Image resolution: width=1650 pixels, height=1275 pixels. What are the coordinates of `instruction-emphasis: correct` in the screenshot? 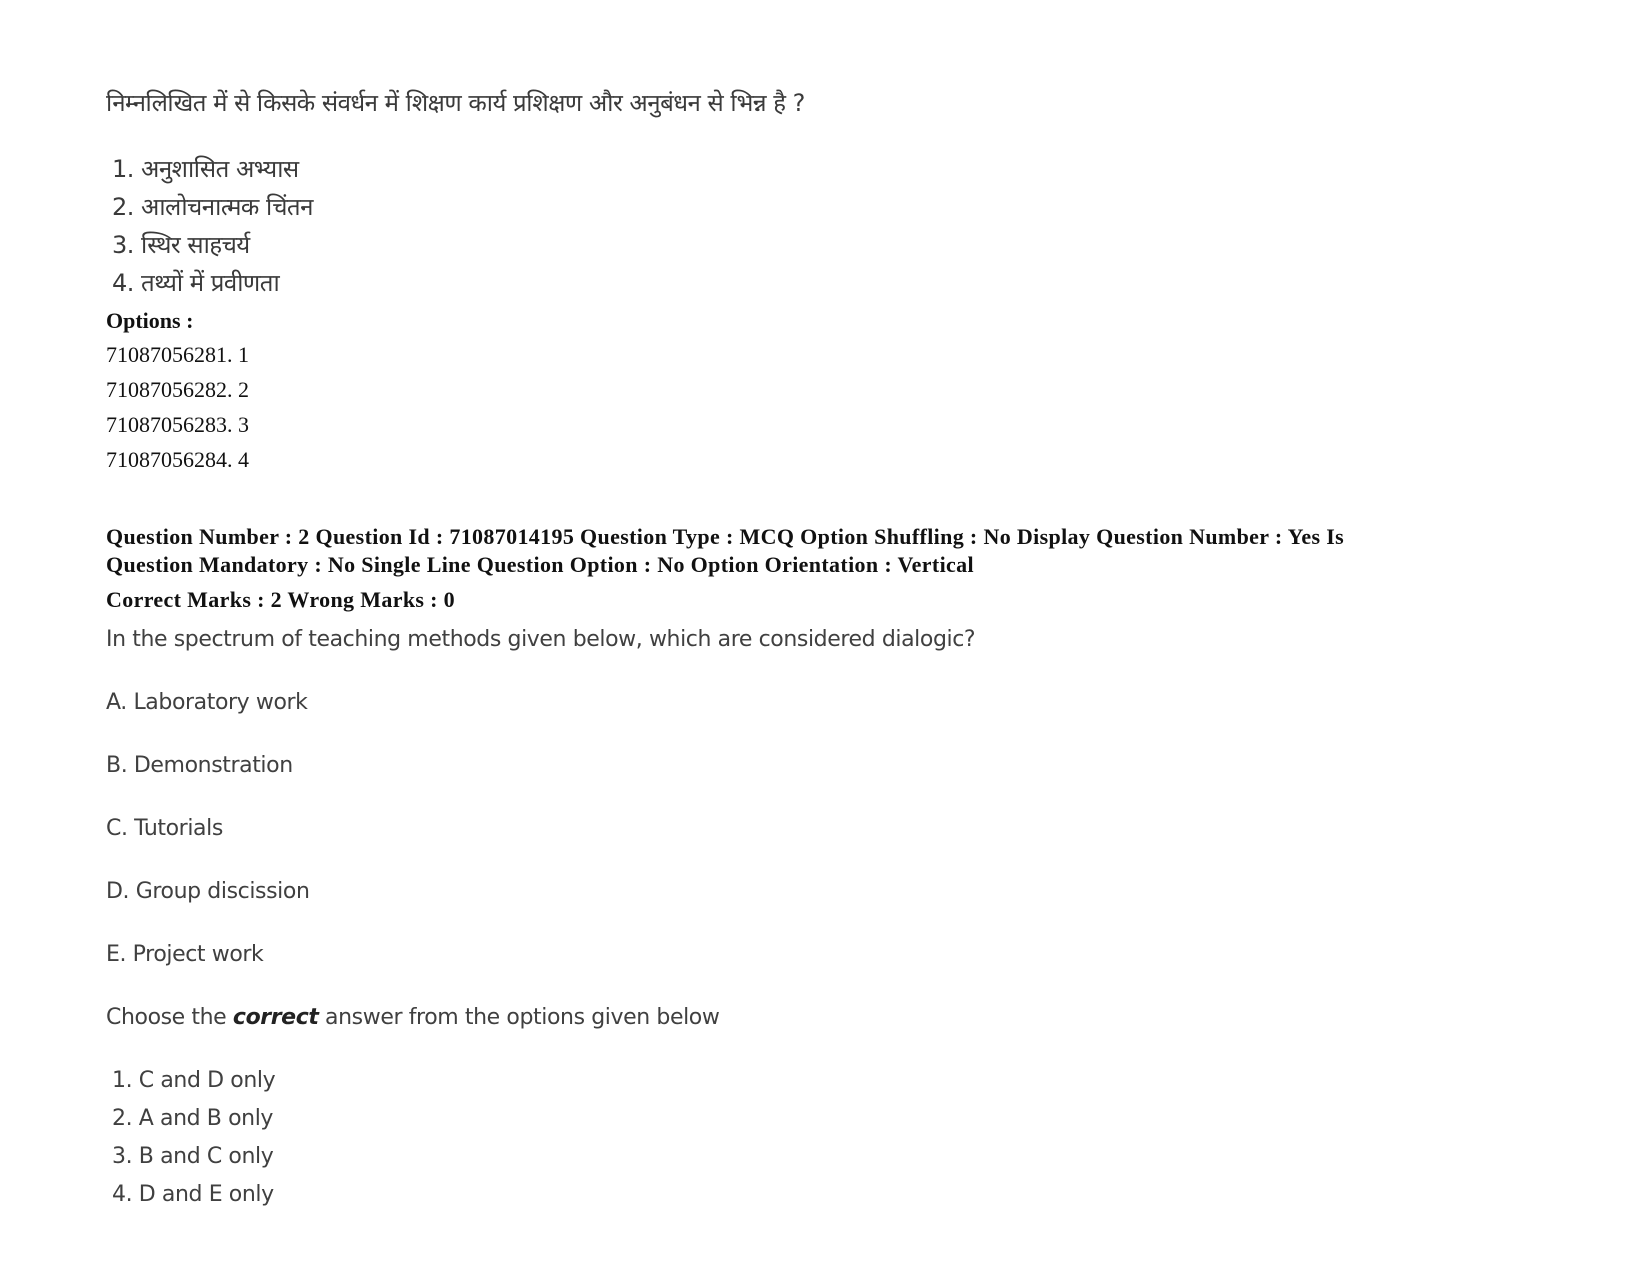 It's located at (275, 1017).